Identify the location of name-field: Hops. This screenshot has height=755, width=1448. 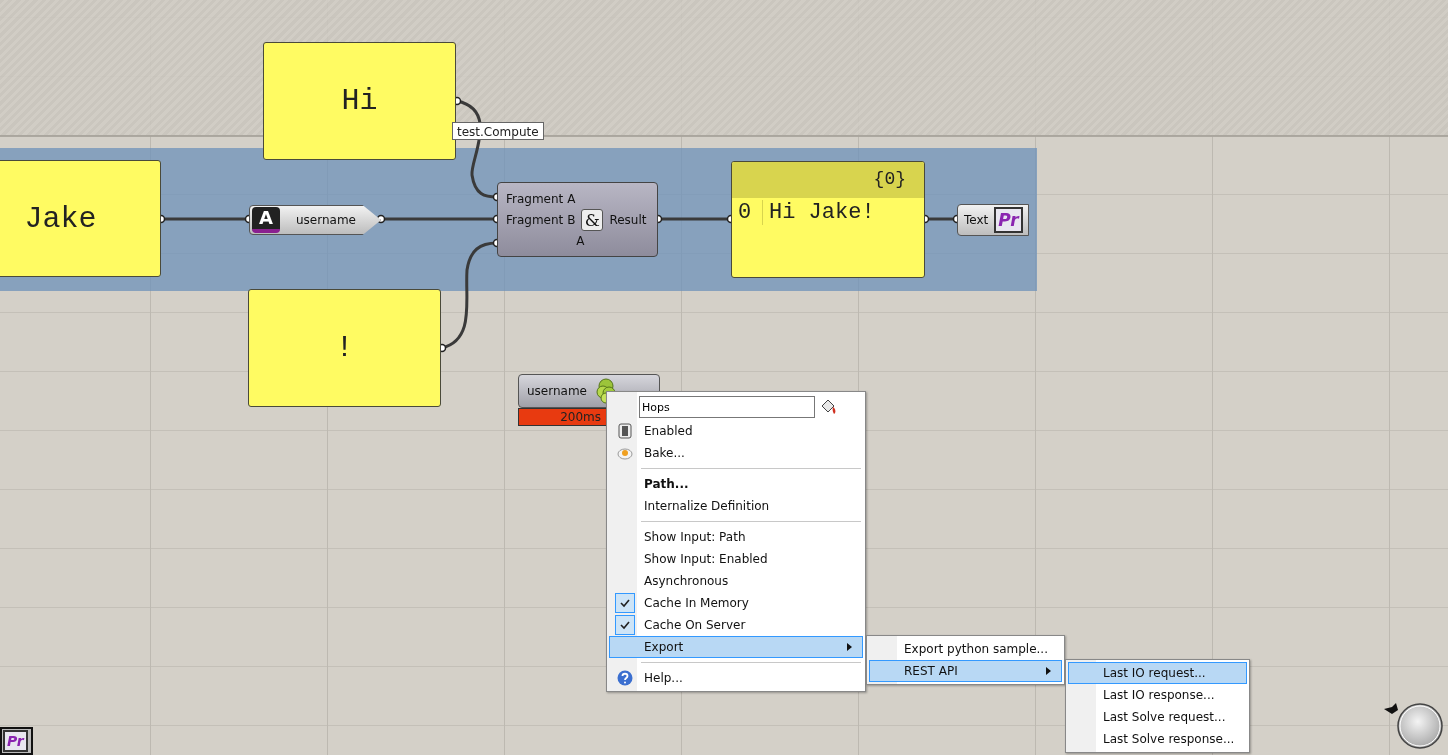
(727, 407).